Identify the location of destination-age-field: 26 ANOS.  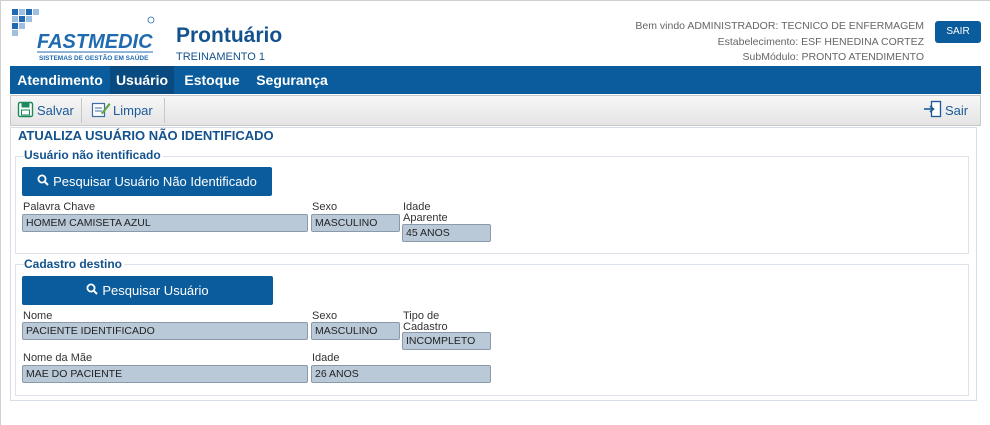
(401, 374).